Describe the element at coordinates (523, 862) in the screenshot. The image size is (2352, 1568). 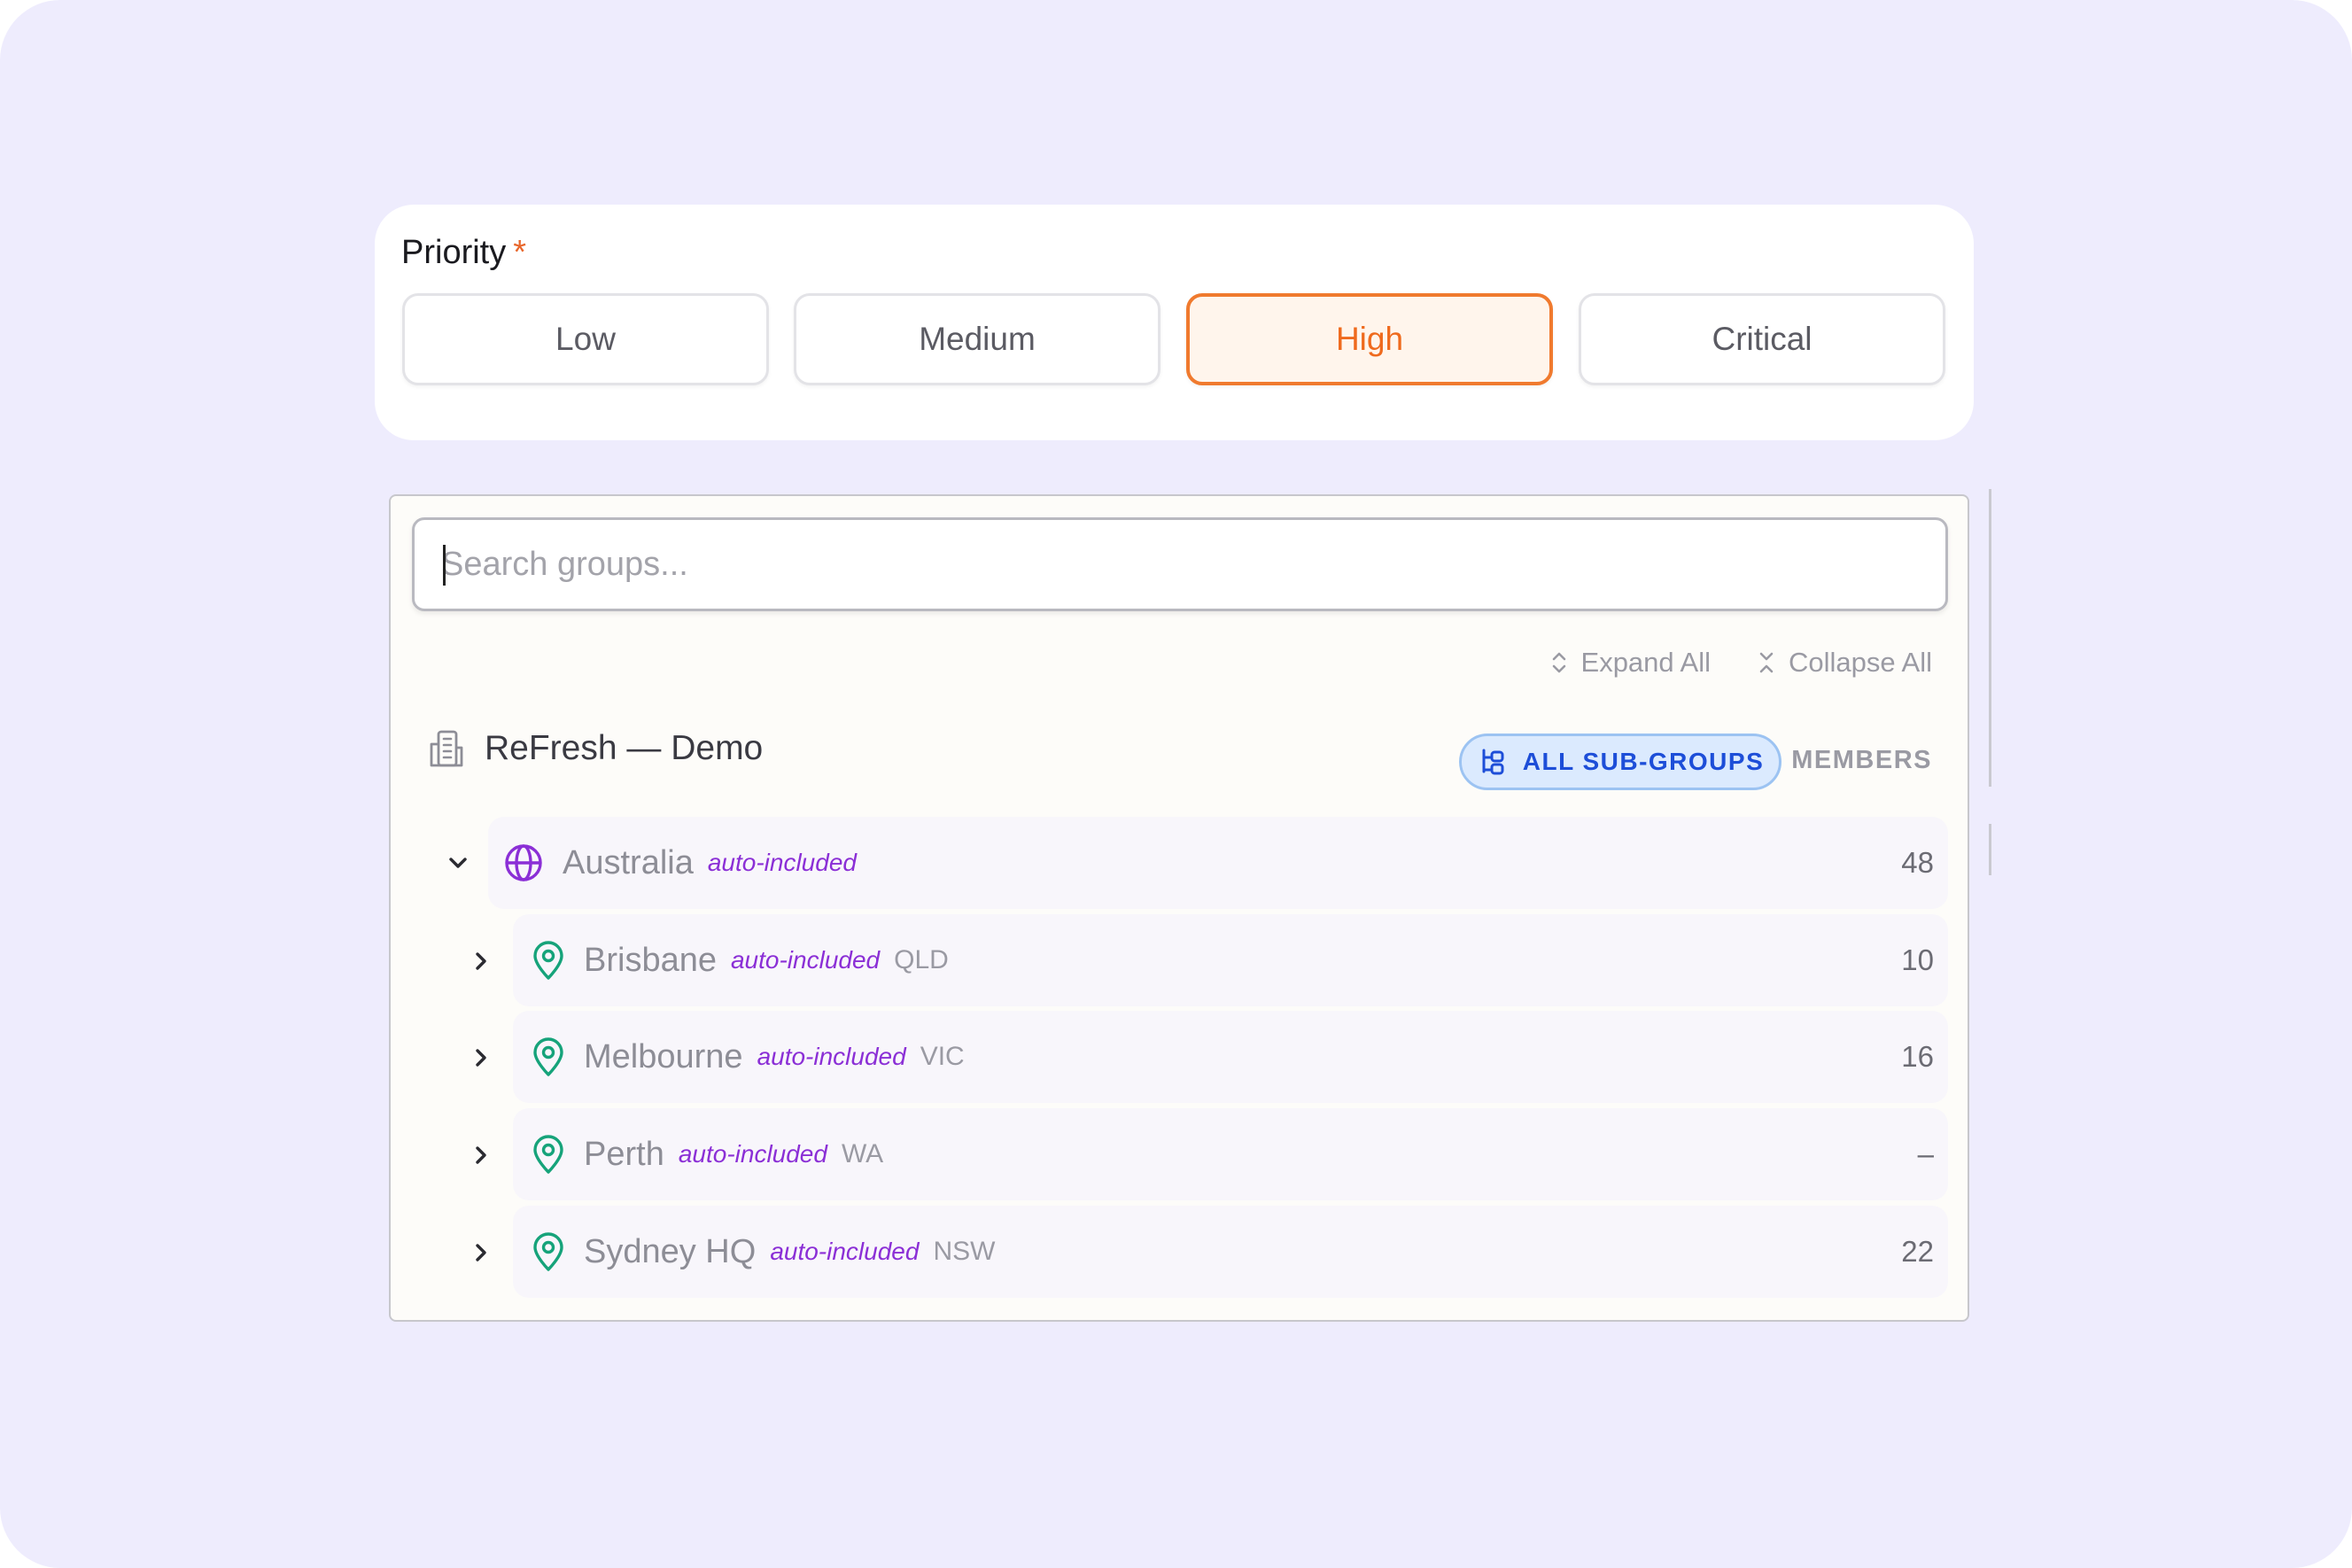
I see `globe-icon` at that location.